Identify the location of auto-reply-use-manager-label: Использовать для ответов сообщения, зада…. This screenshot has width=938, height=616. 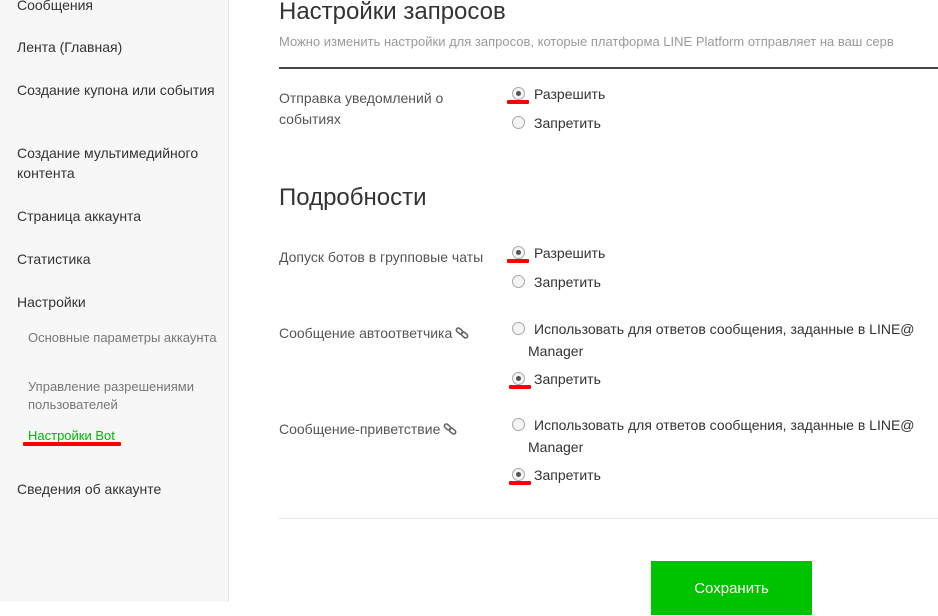
(721, 340).